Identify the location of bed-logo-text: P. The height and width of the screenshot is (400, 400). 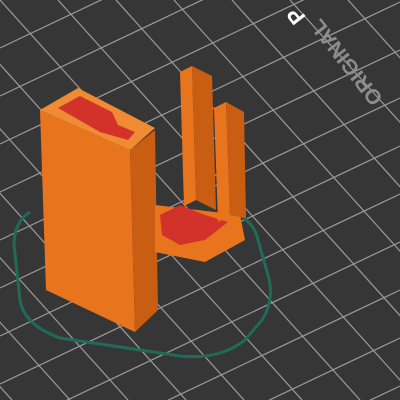
(296, 16).